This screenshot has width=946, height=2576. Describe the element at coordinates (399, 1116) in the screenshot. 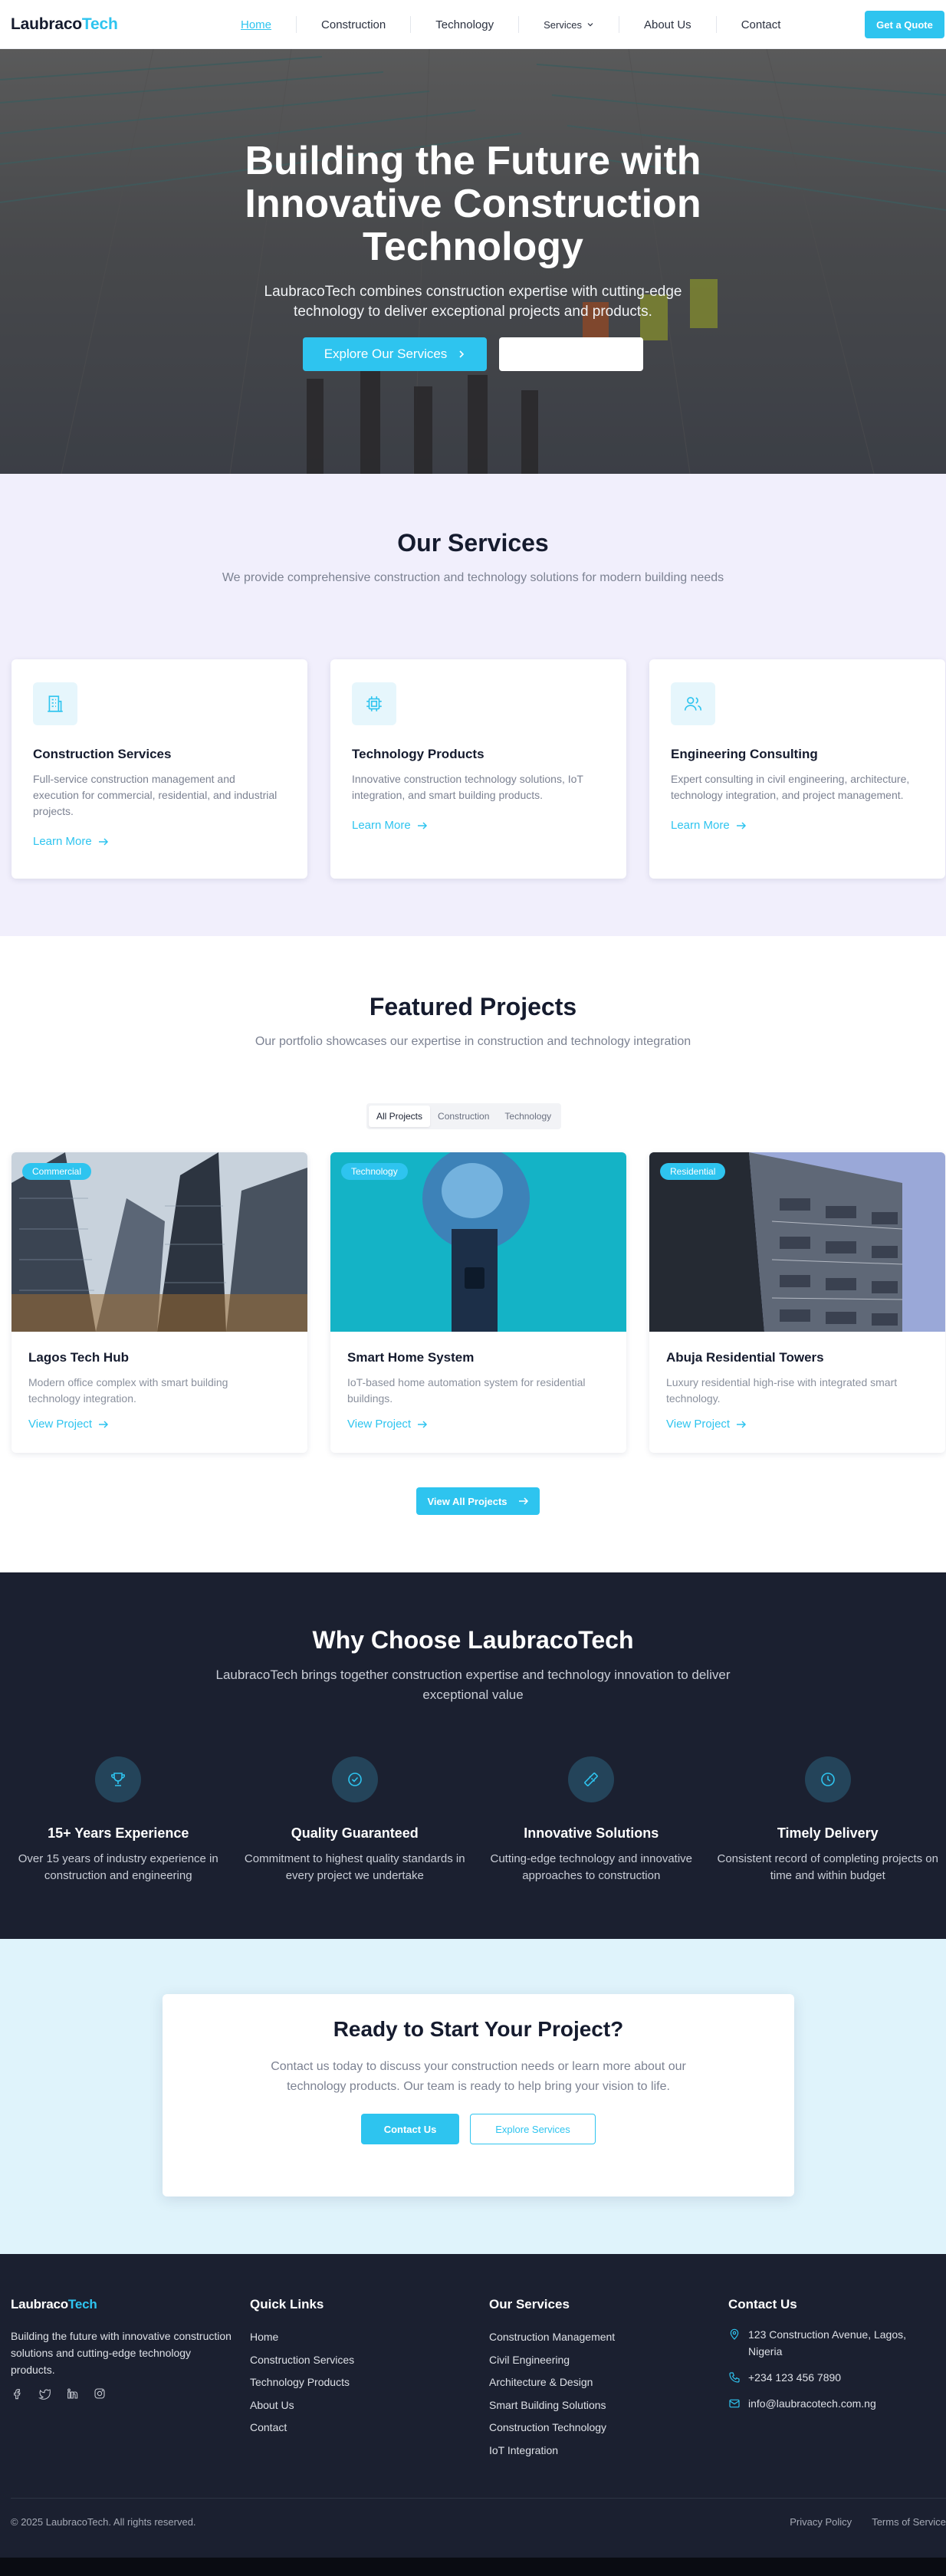

I see `filter-all-projects: All Projects` at that location.